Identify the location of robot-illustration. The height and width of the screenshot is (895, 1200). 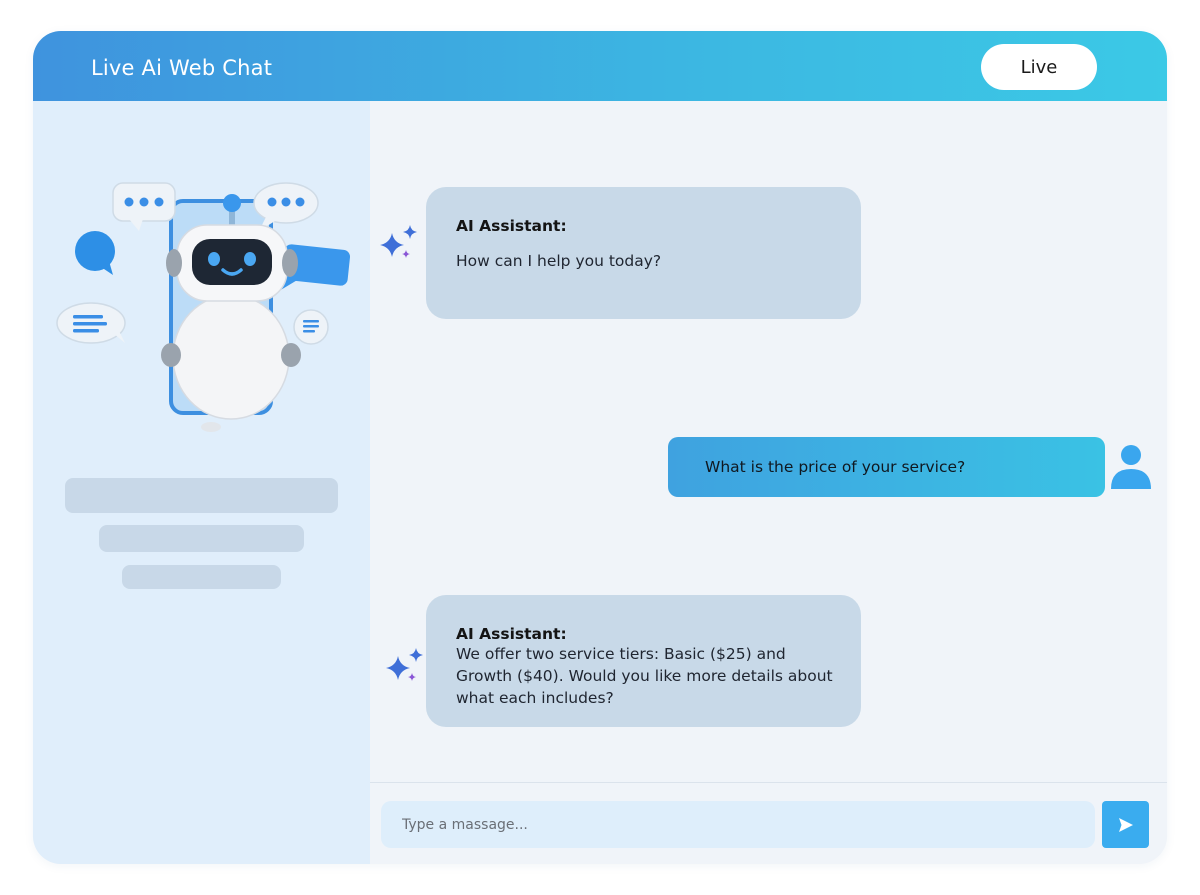
(203, 307).